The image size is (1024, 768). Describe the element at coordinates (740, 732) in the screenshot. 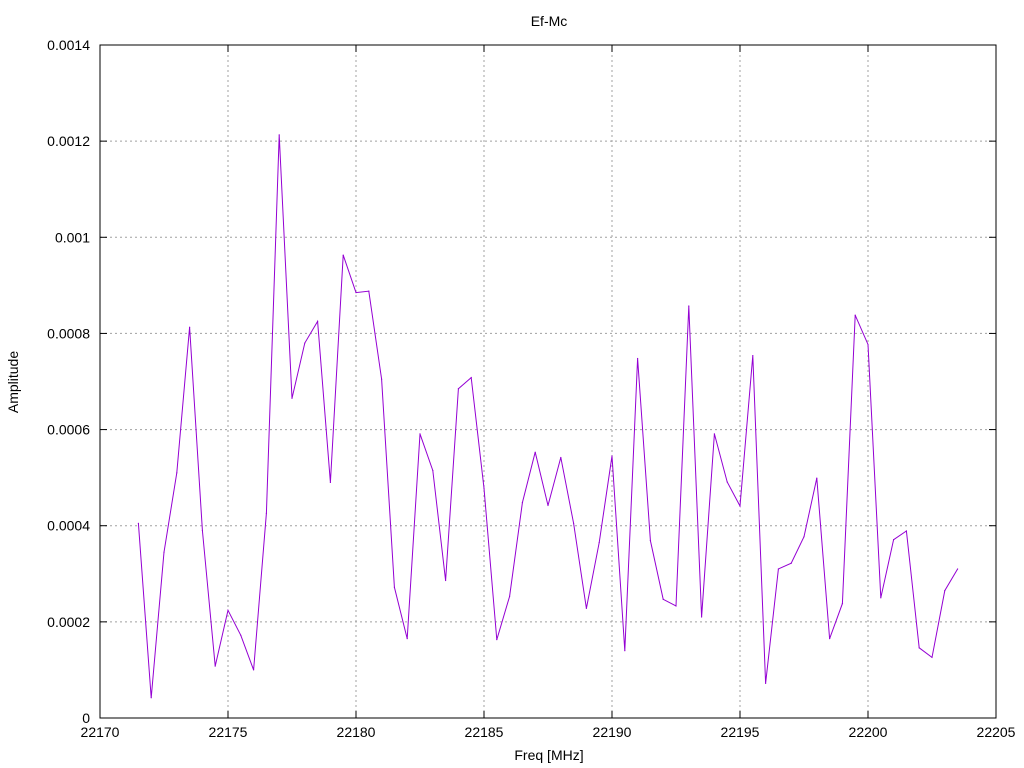

I see `x-tick-label: 22195` at that location.